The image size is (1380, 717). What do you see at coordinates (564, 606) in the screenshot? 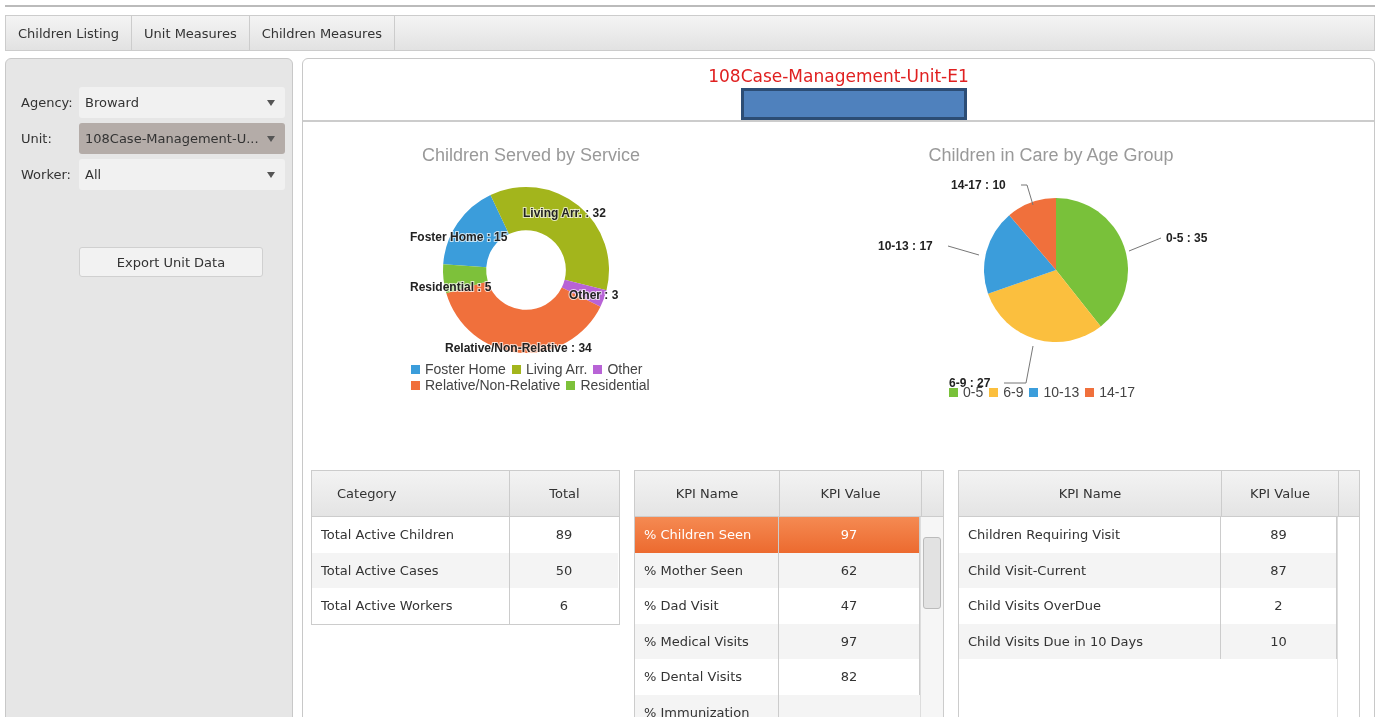
I see `table-cell-text: 6` at bounding box center [564, 606].